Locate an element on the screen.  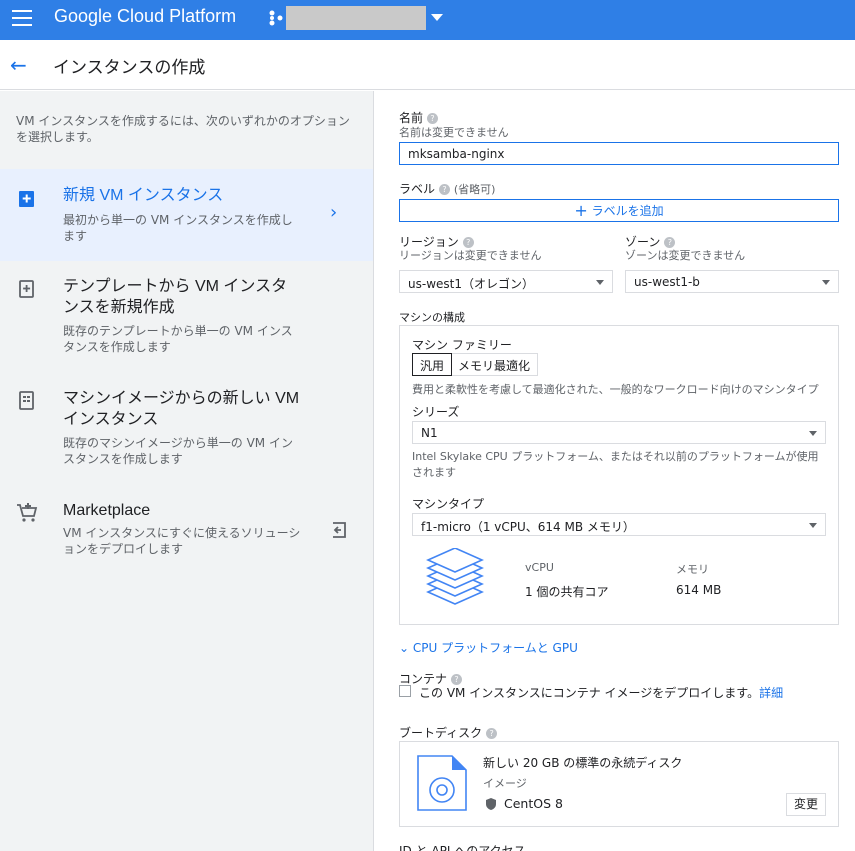
memory-value: 614 MB is located at coordinates (699, 590).